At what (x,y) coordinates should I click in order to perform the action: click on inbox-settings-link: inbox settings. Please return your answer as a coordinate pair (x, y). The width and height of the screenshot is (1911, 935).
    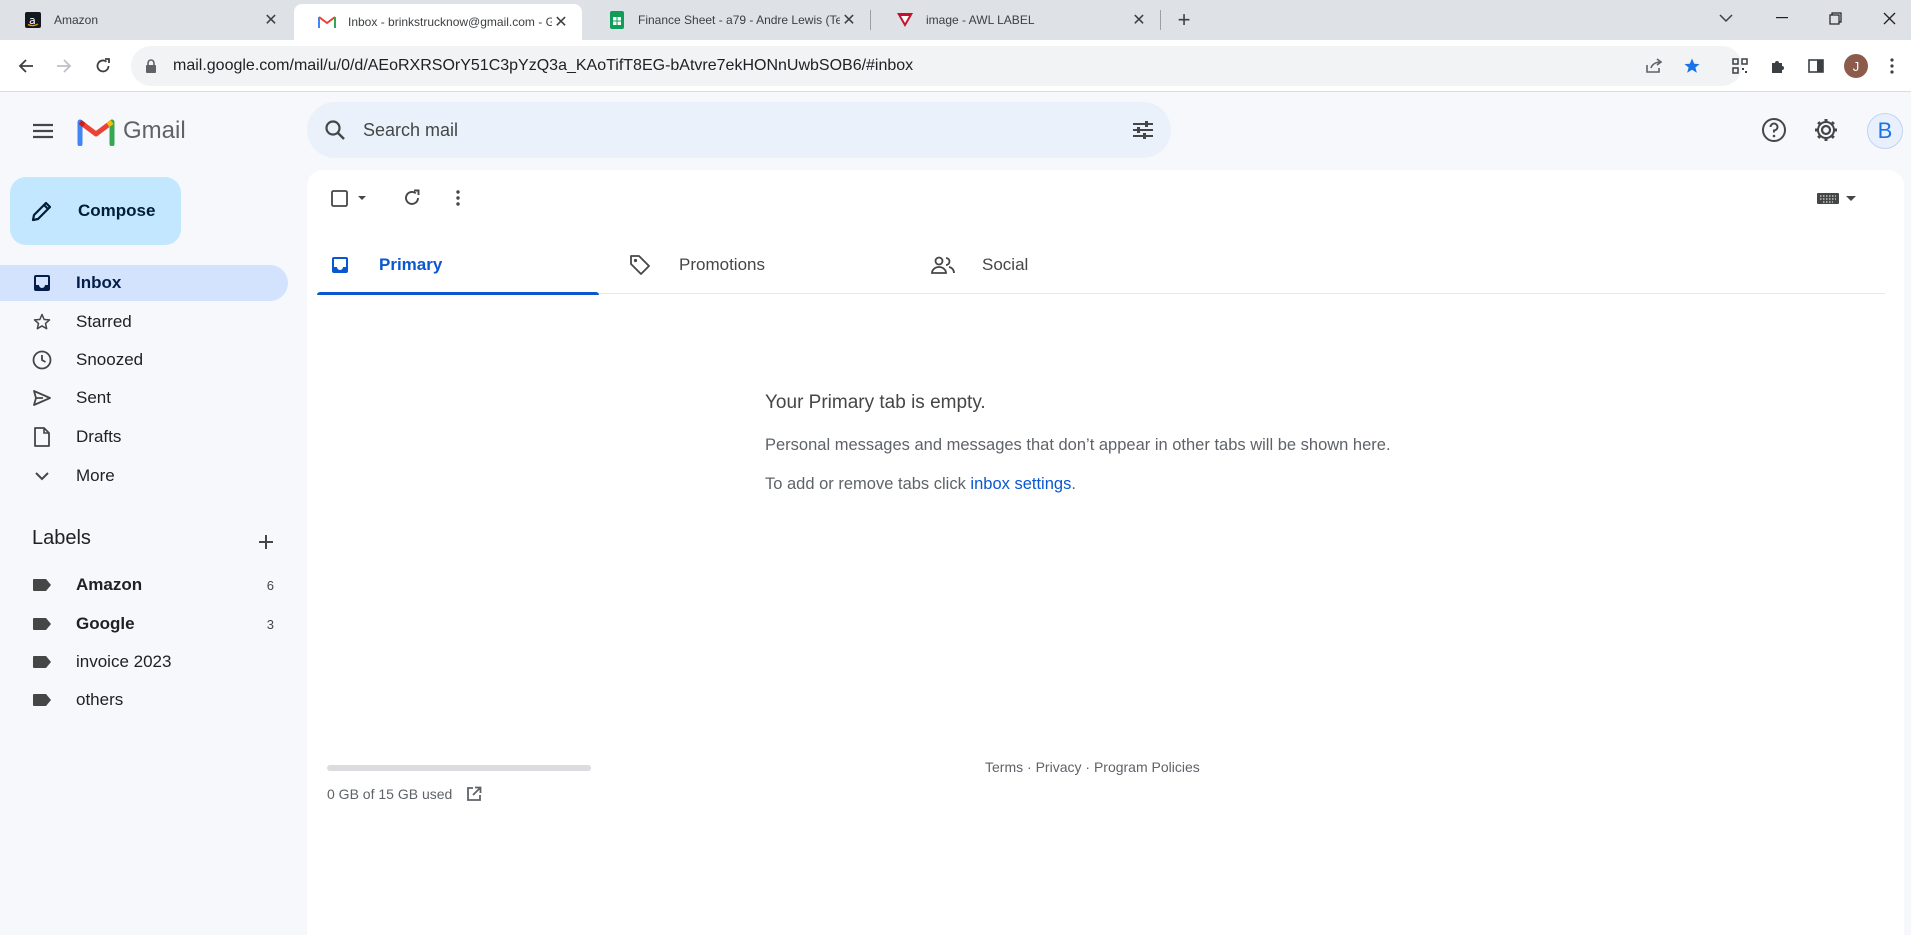
    Looking at the image, I should click on (1020, 484).